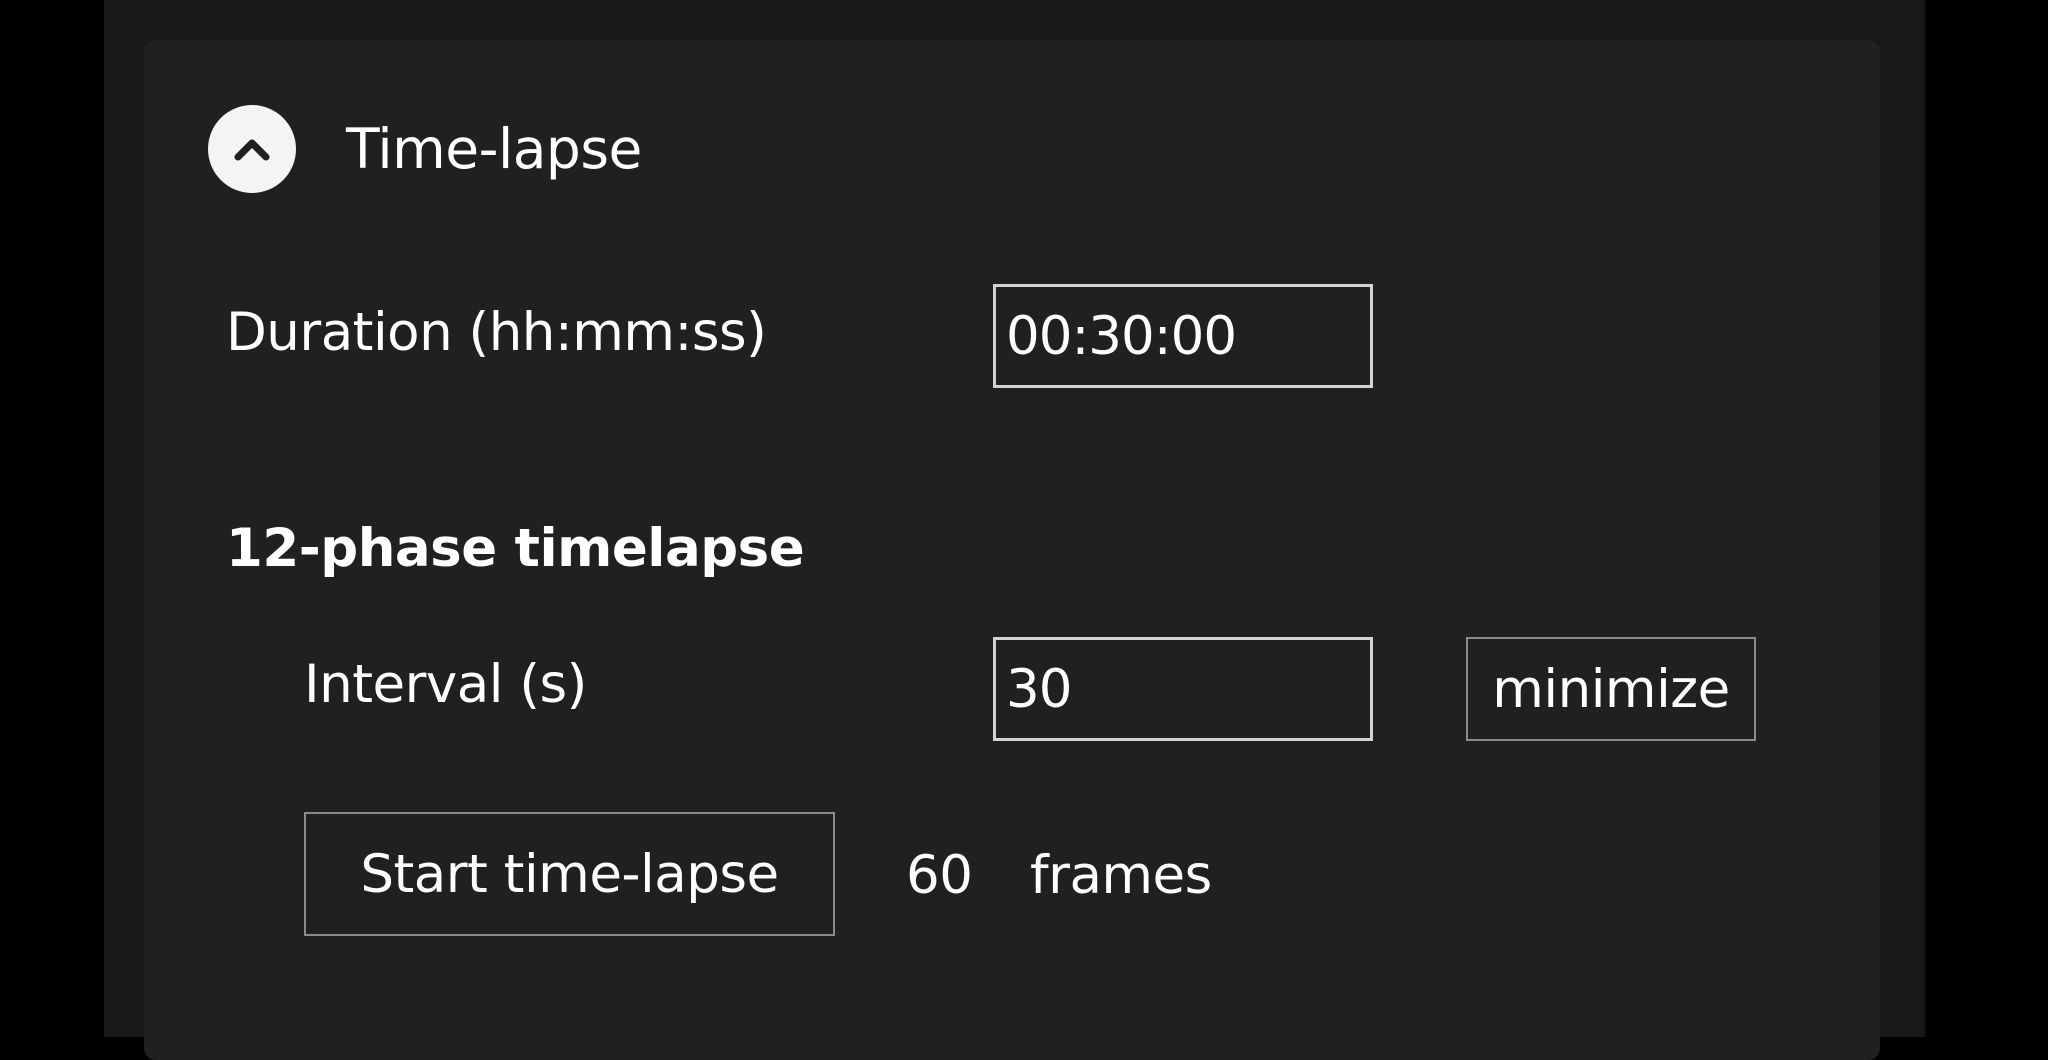  I want to click on timelapse-section-header: Time-lapse, so click(425, 149).